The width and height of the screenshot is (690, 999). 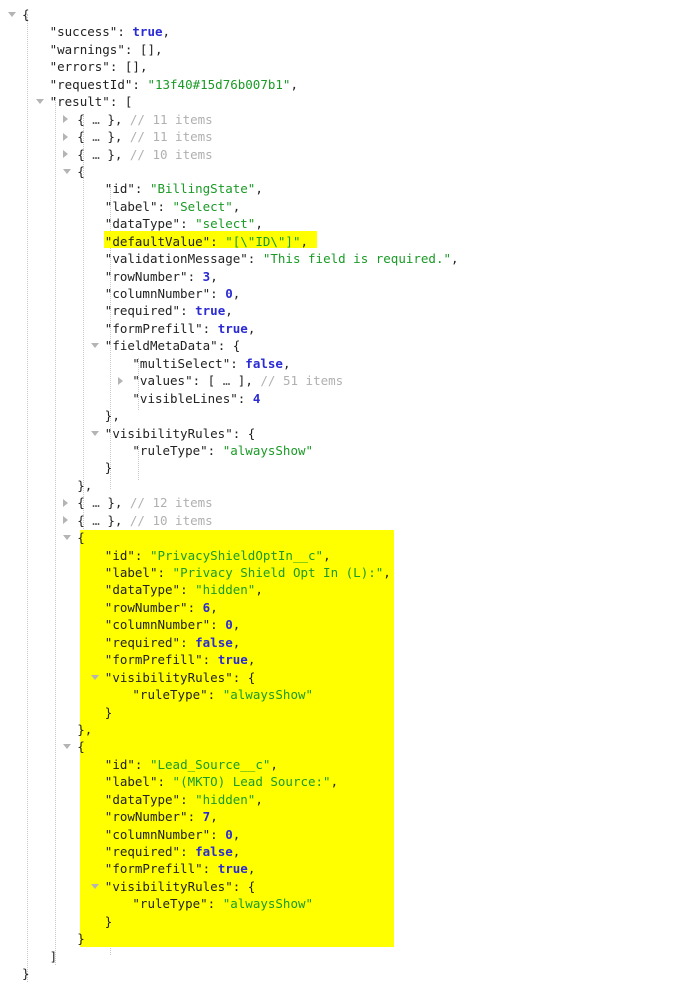 What do you see at coordinates (345, 345) in the screenshot?
I see `code-line: "fieldMetaData": {` at bounding box center [345, 345].